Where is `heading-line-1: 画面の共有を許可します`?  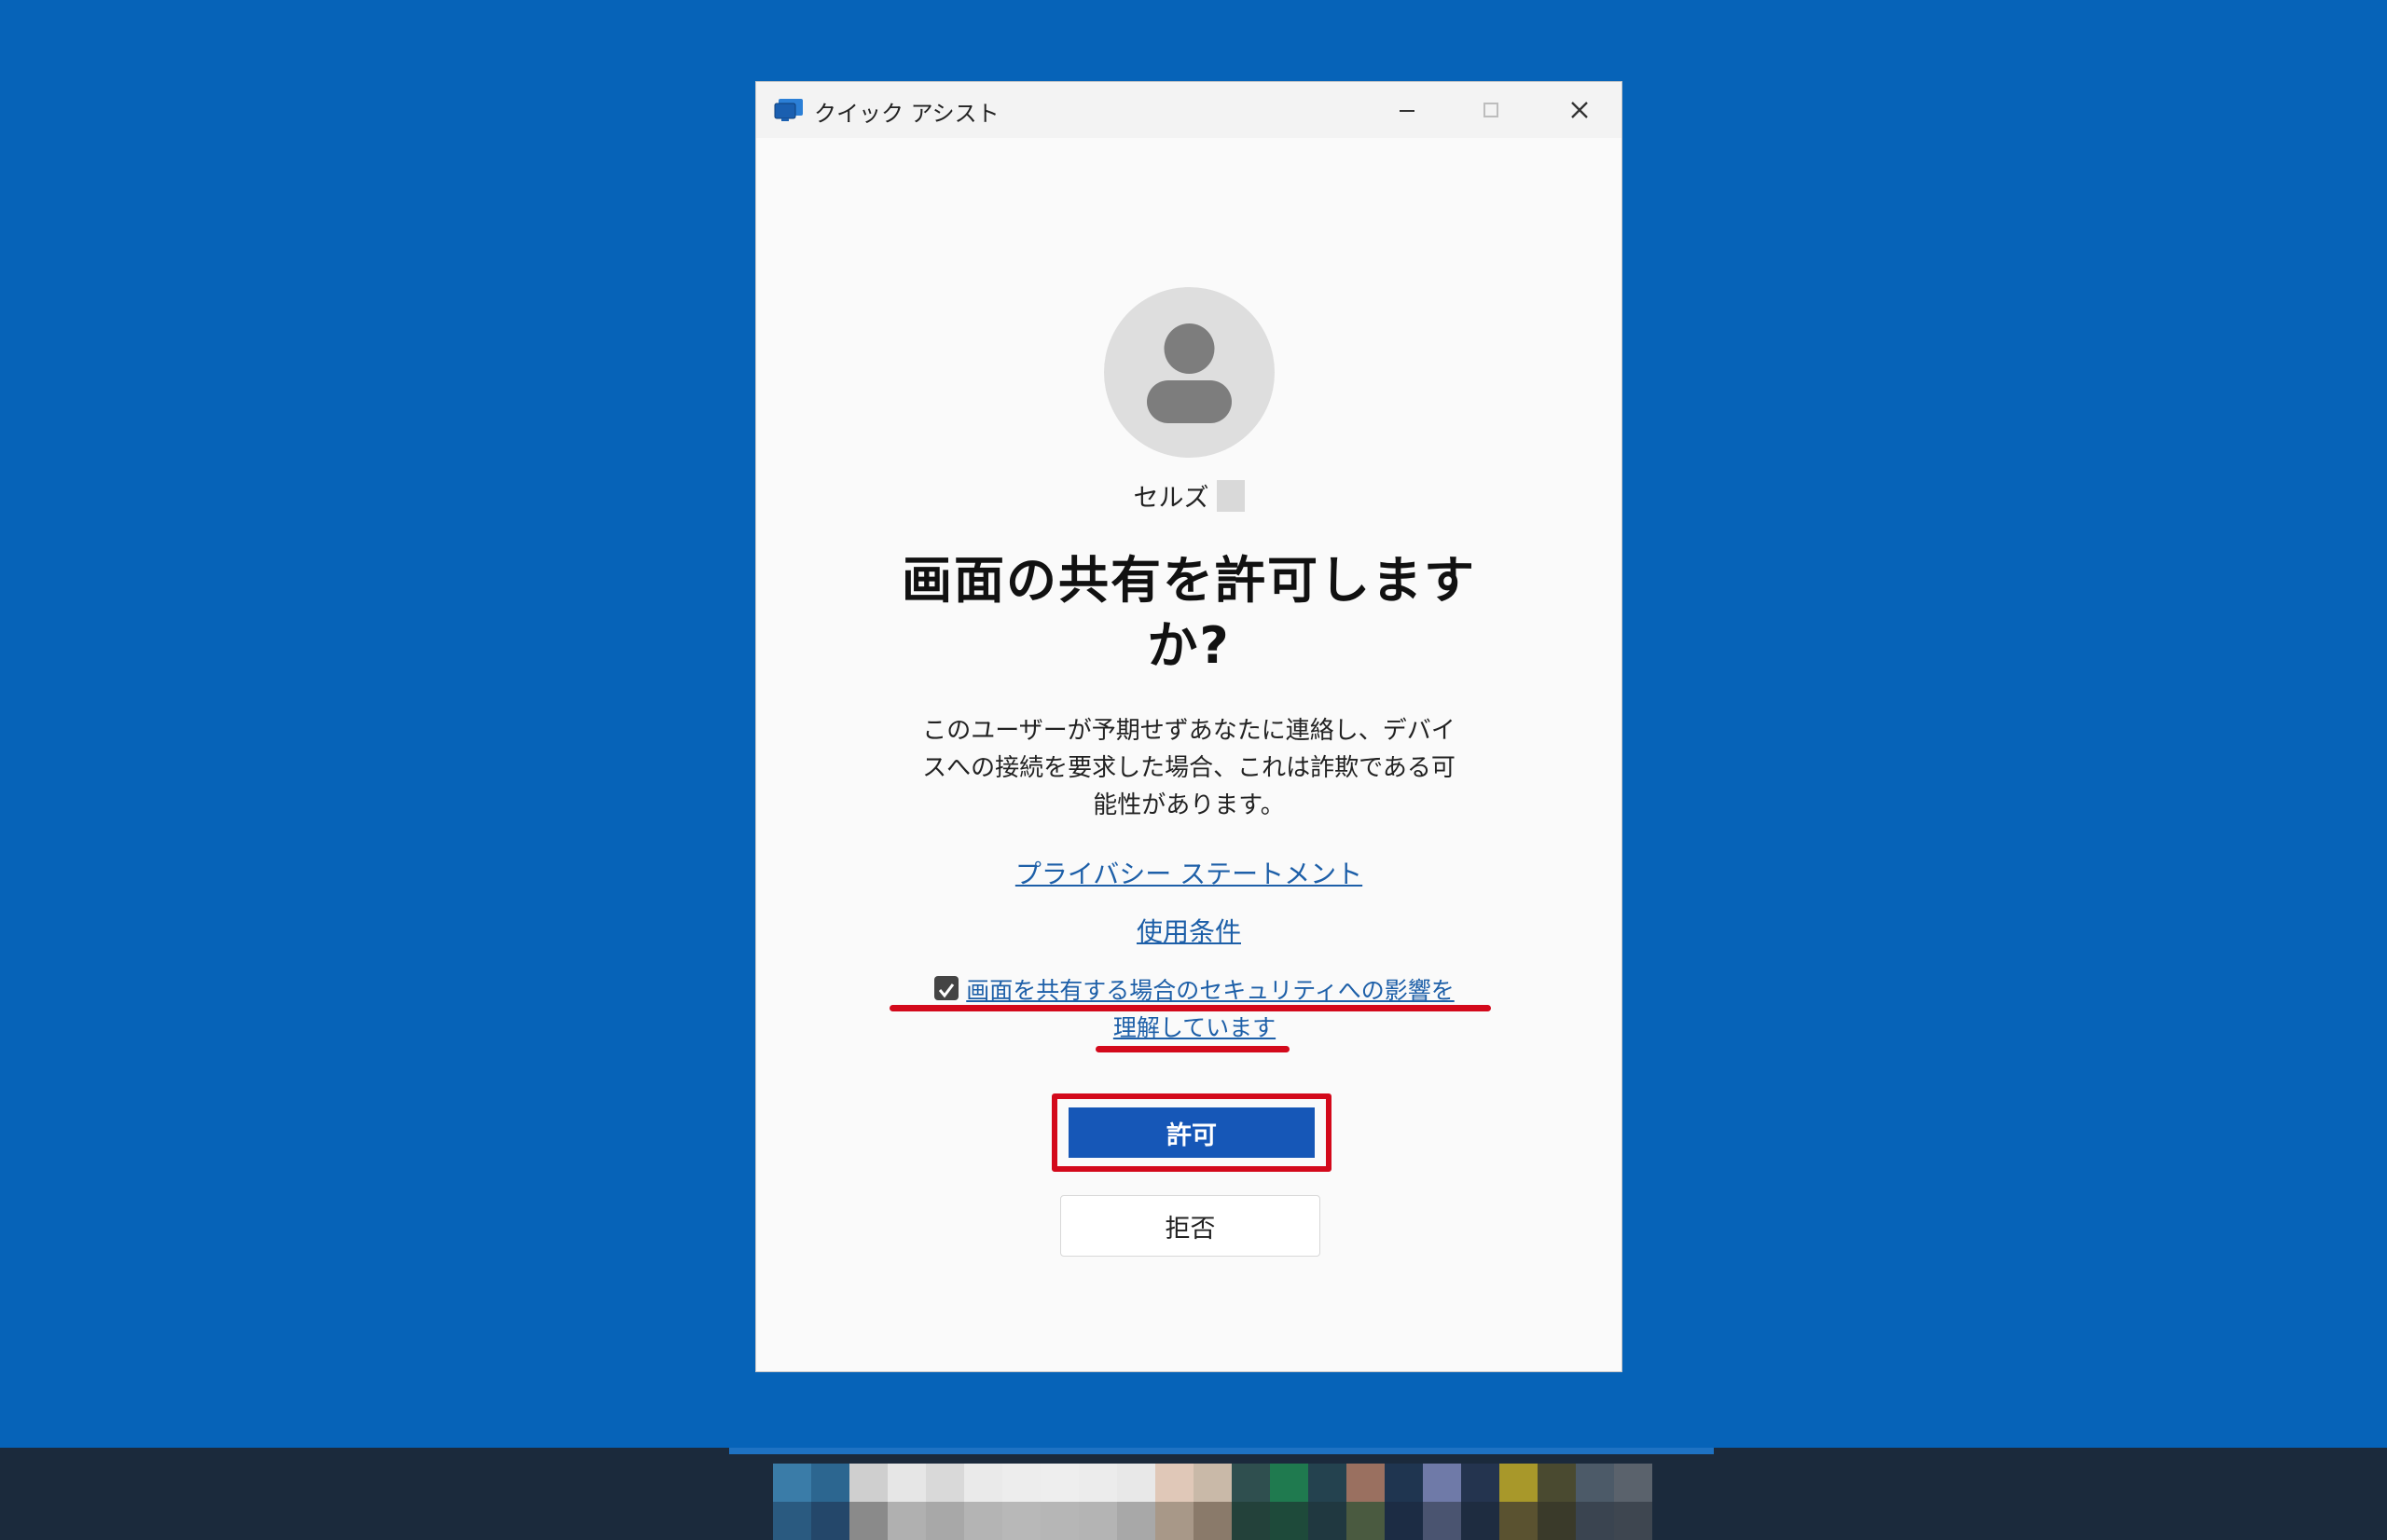
heading-line-1: 画面の共有を許可します is located at coordinates (1189, 580).